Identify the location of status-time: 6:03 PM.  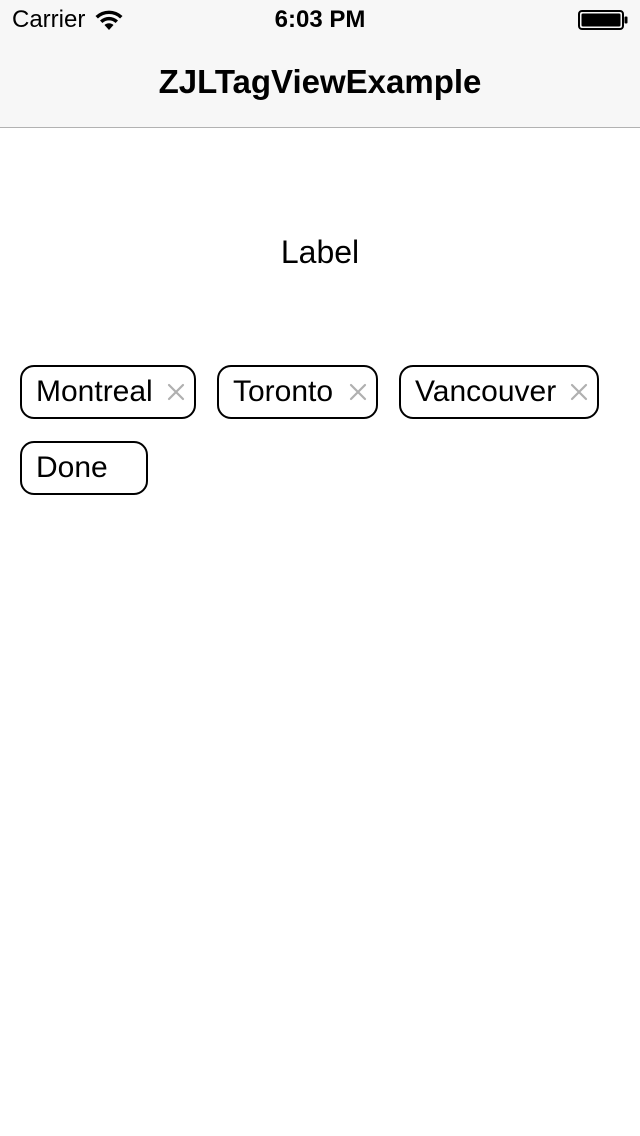
(320, 19).